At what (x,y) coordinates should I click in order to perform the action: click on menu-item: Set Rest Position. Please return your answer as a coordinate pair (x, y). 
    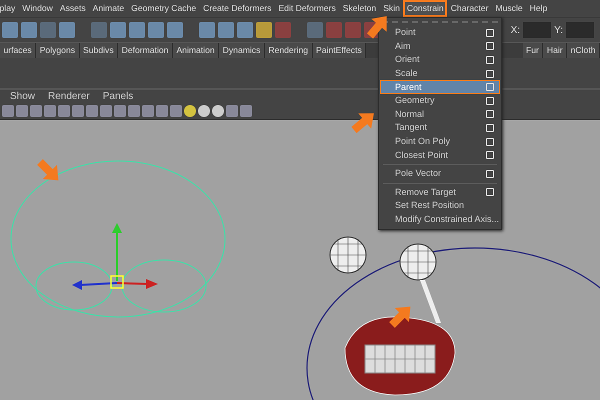
    Looking at the image, I should click on (440, 206).